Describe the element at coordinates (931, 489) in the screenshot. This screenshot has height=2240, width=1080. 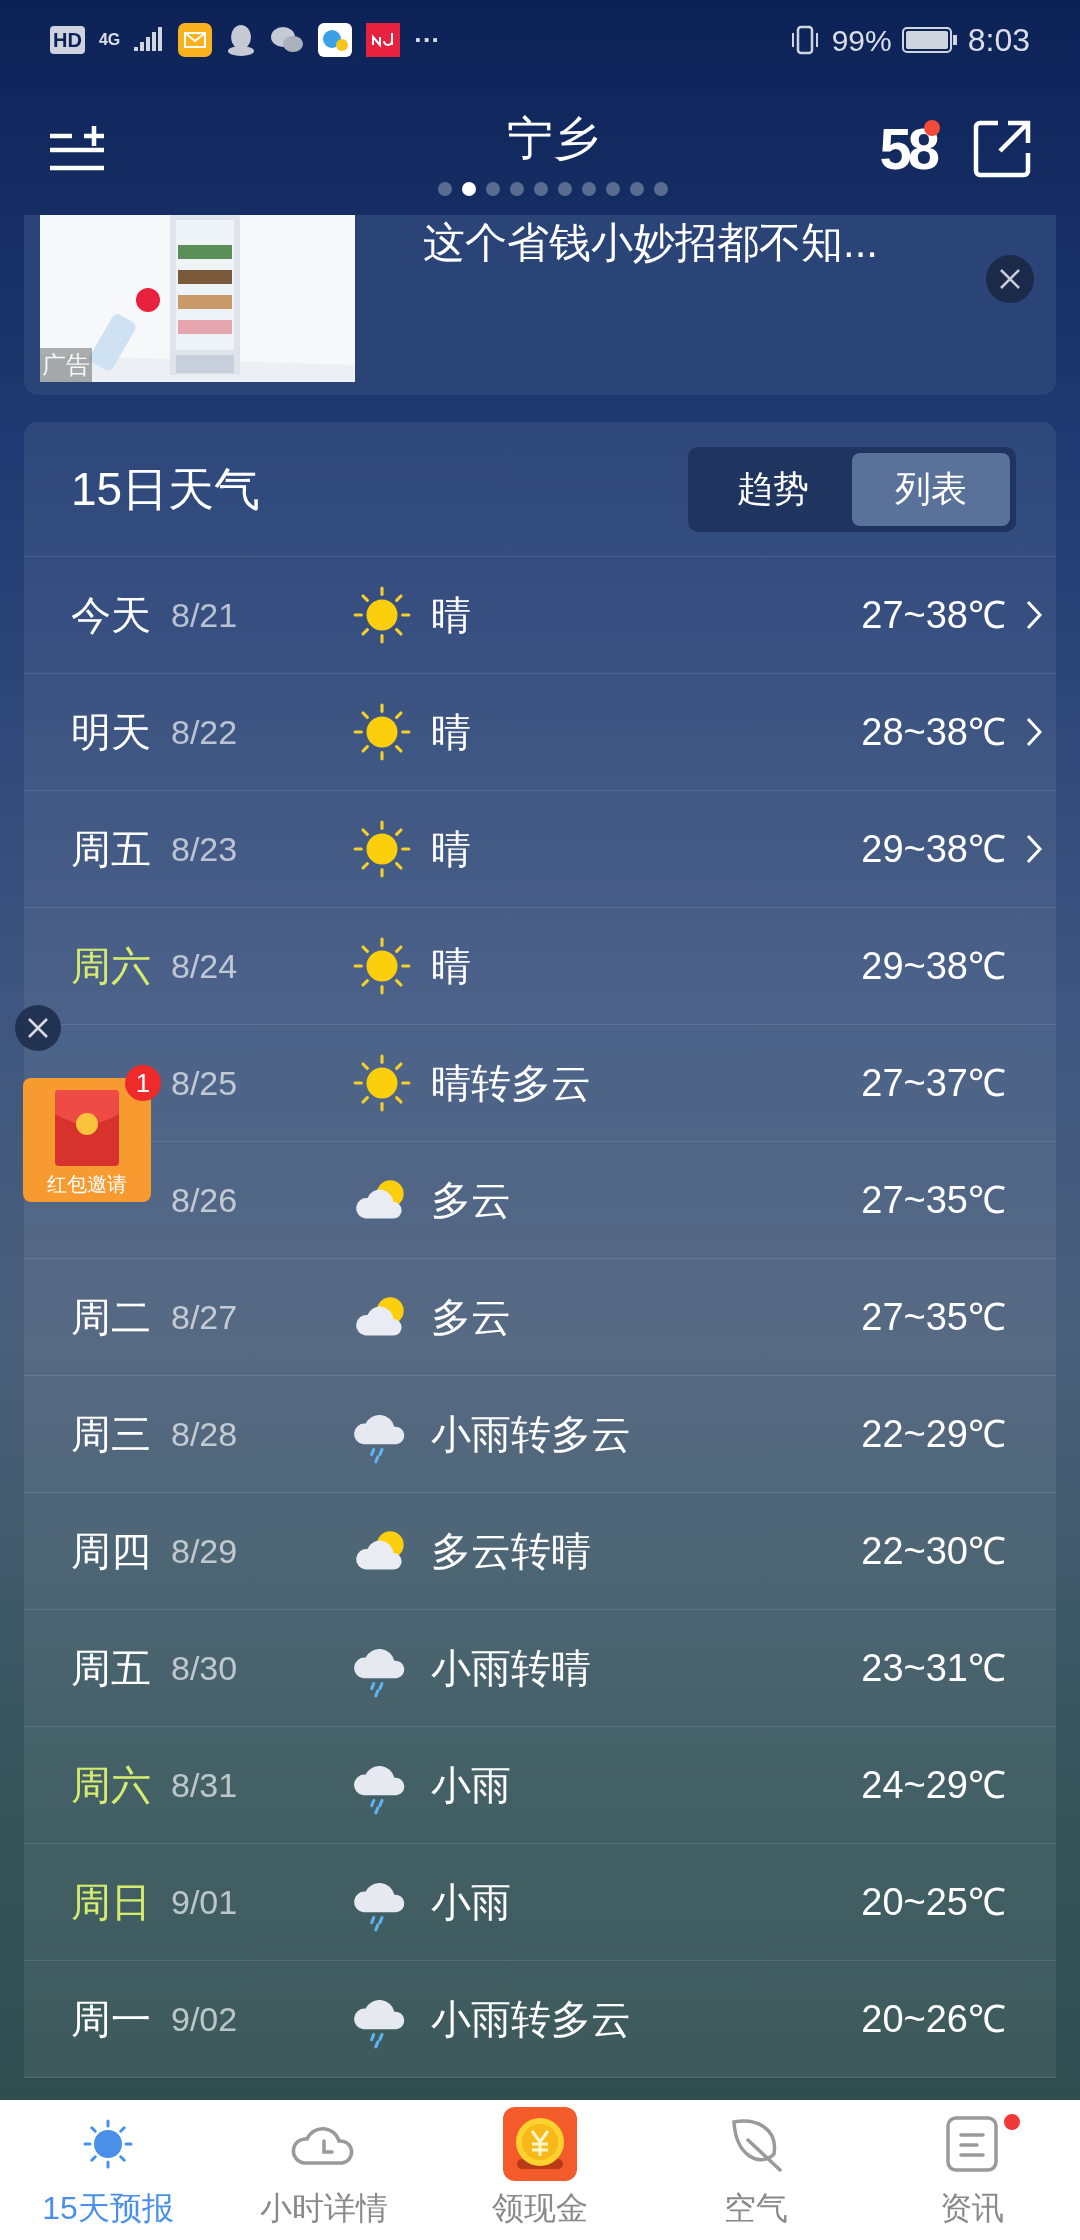
I see `view-tab: 列表` at that location.